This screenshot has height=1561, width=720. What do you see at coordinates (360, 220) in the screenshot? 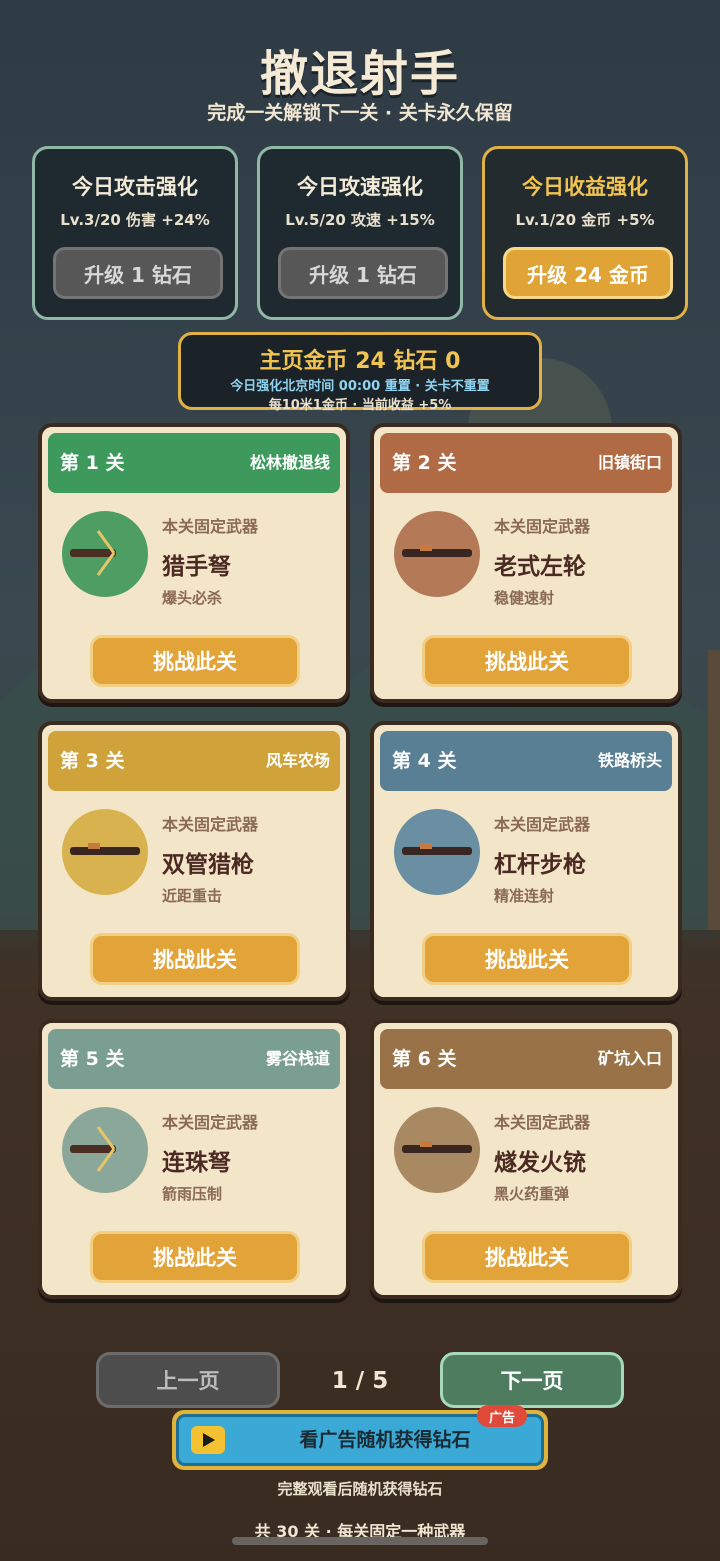
I see `upgrade-level: Lv.5/20 攻速 +15%` at bounding box center [360, 220].